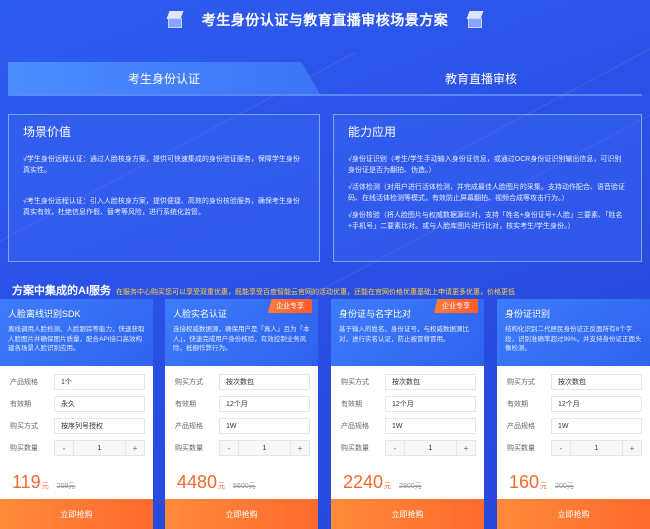 The width and height of the screenshot is (650, 529). I want to click on original-price: 209元, so click(66, 486).